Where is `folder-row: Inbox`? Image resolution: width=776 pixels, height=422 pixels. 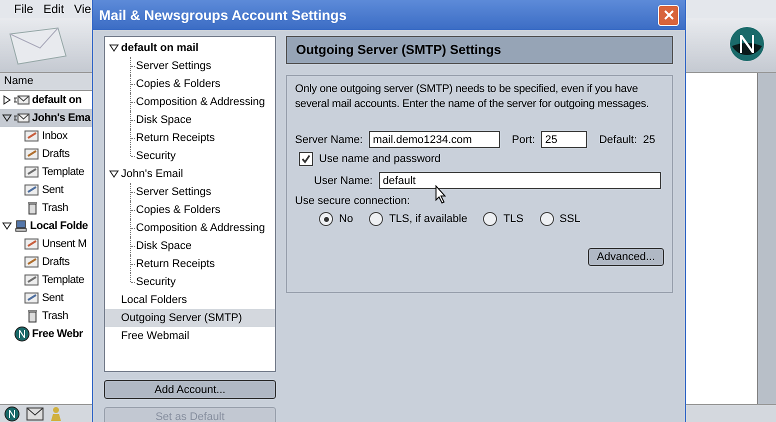
folder-row: Inbox is located at coordinates (46, 136).